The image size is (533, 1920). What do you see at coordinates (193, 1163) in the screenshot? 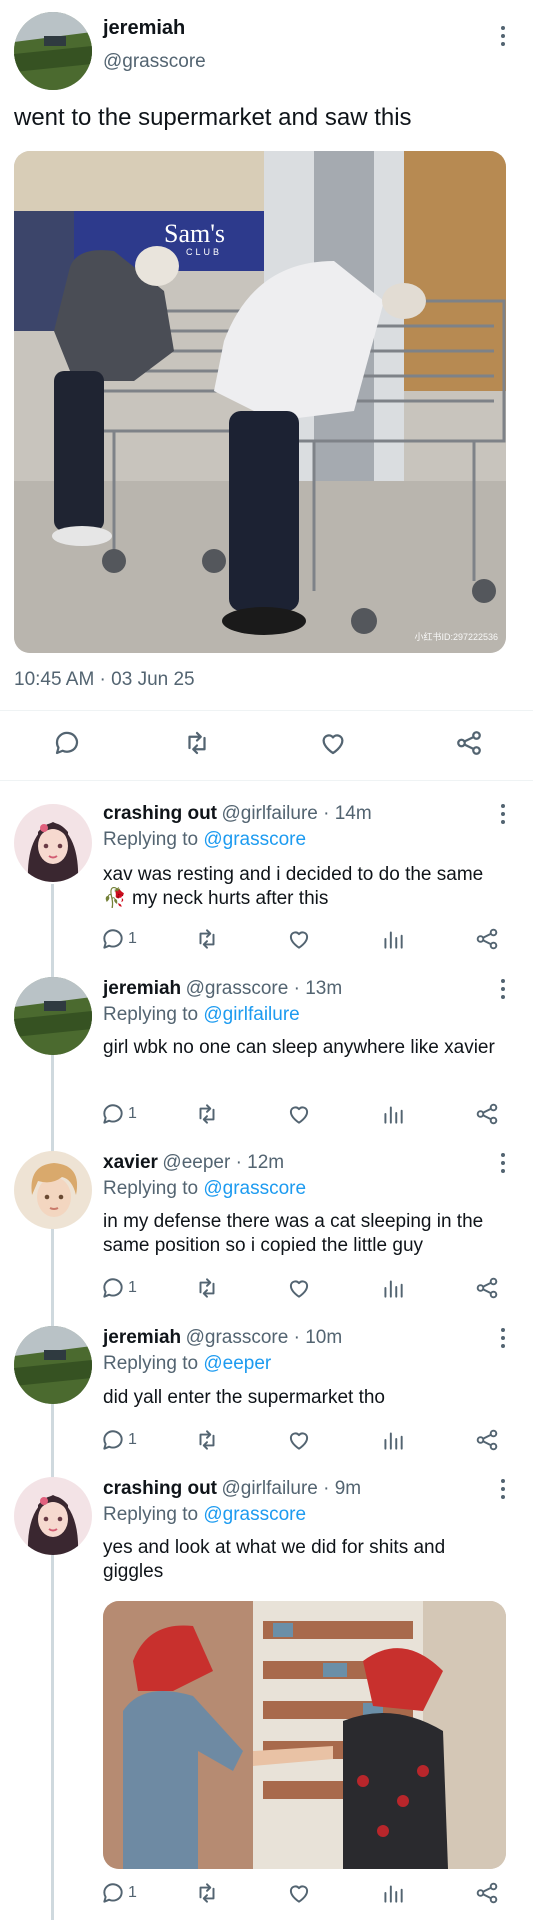
I see `reply-header: xavier @eeper · 12m` at bounding box center [193, 1163].